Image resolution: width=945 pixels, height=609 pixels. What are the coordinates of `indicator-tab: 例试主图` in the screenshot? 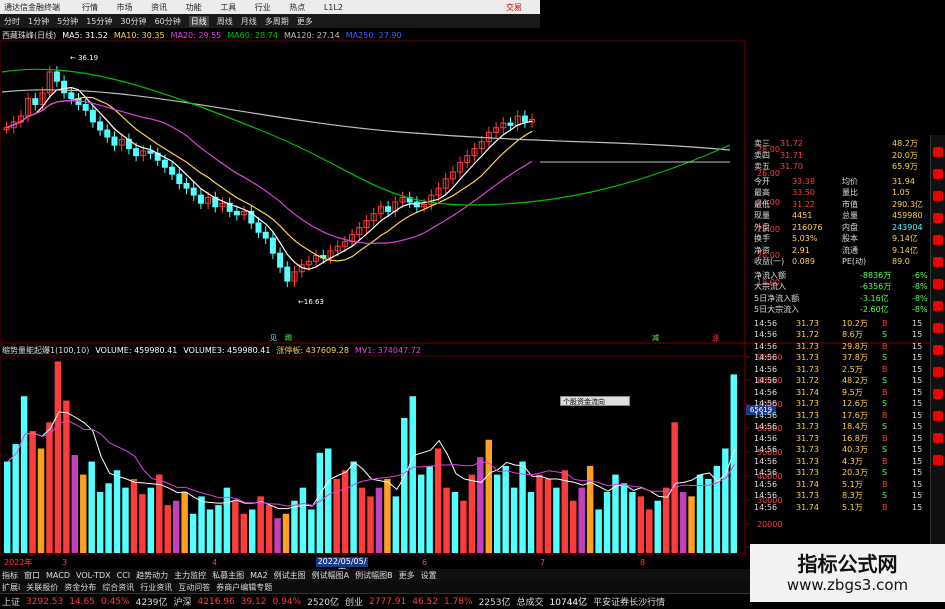 It's located at (290, 575).